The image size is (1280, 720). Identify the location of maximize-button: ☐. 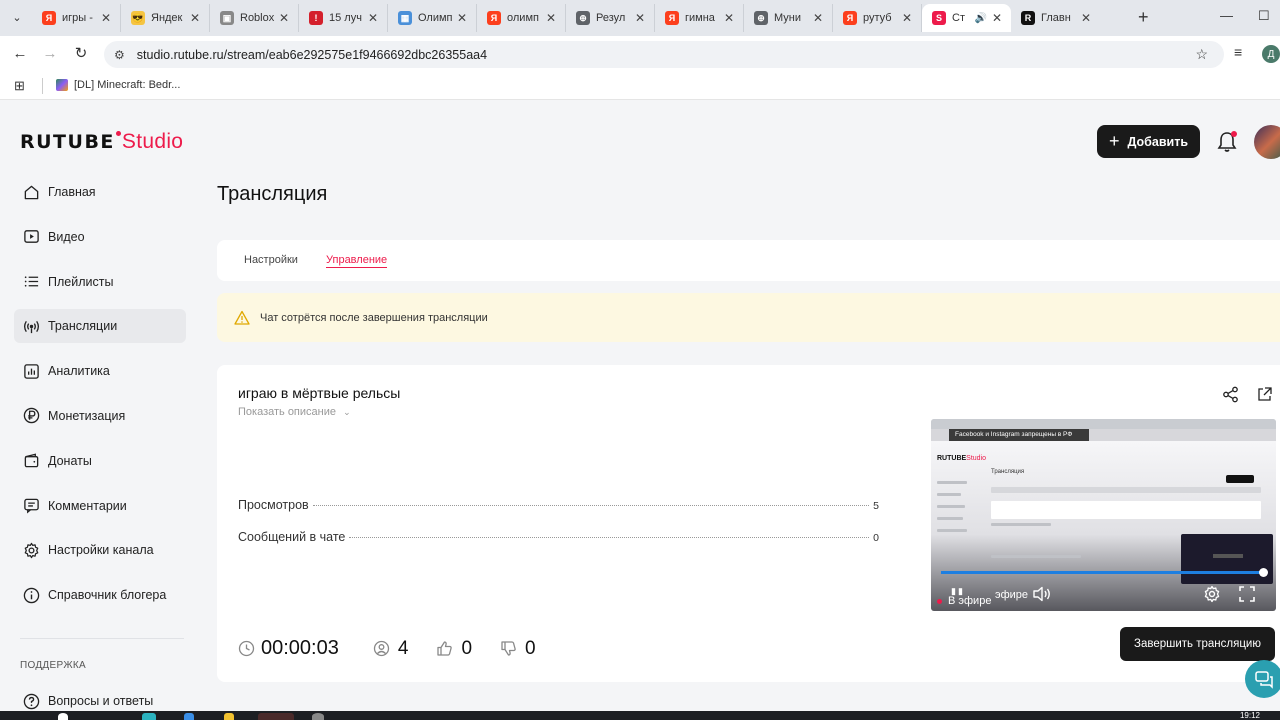
(1264, 16).